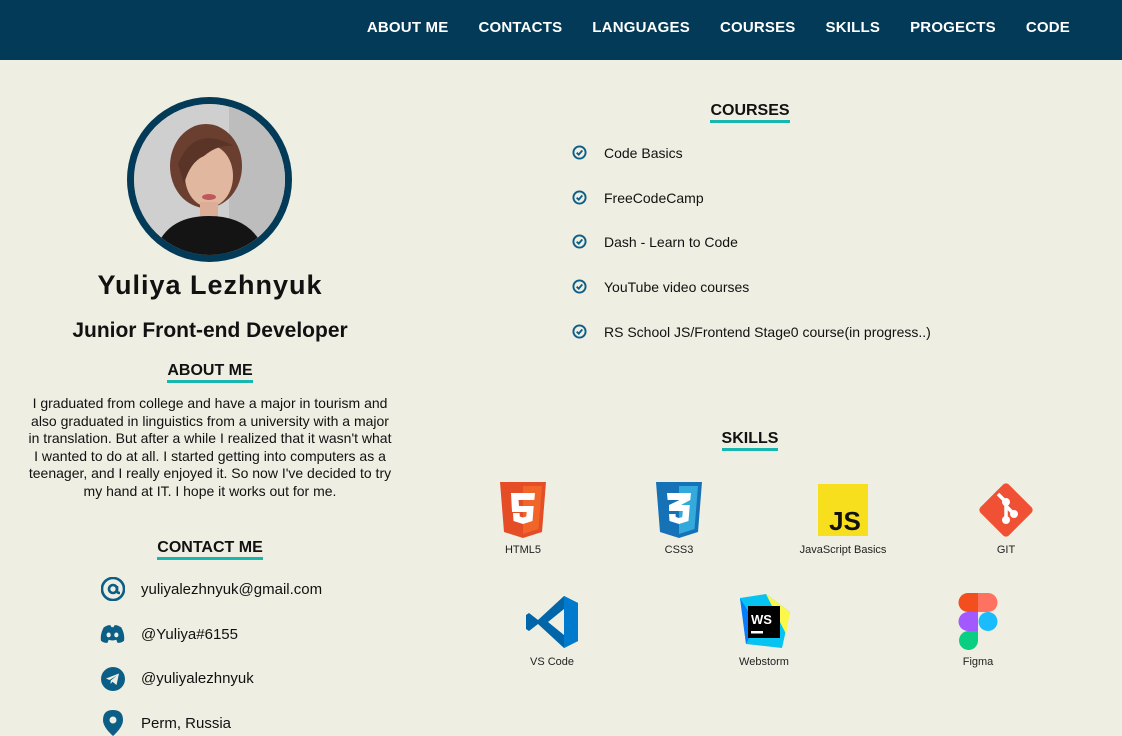 The image size is (1122, 736). Describe the element at coordinates (1006, 550) in the screenshot. I see `skill-label: GIT` at that location.